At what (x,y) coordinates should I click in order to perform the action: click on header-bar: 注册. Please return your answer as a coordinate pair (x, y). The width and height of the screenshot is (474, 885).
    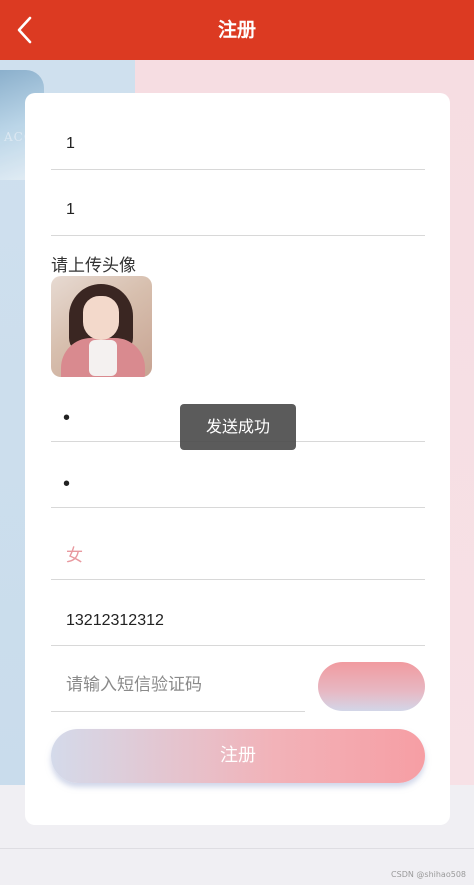
    Looking at the image, I should click on (237, 30).